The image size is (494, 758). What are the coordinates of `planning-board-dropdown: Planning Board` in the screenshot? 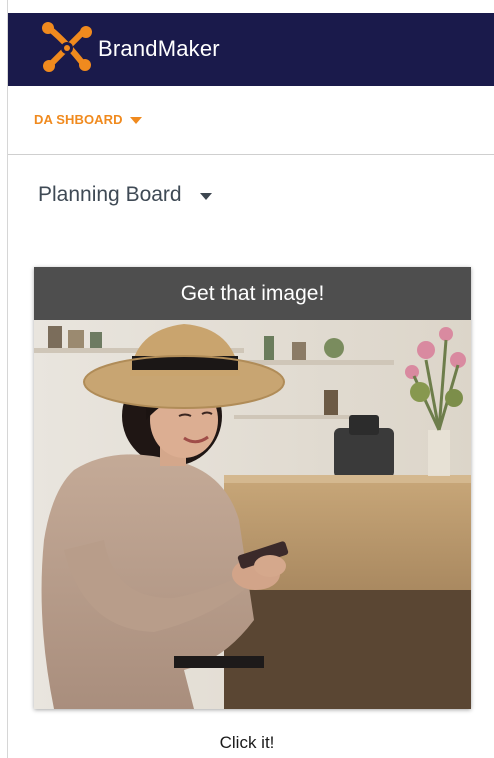 It's located at (125, 195).